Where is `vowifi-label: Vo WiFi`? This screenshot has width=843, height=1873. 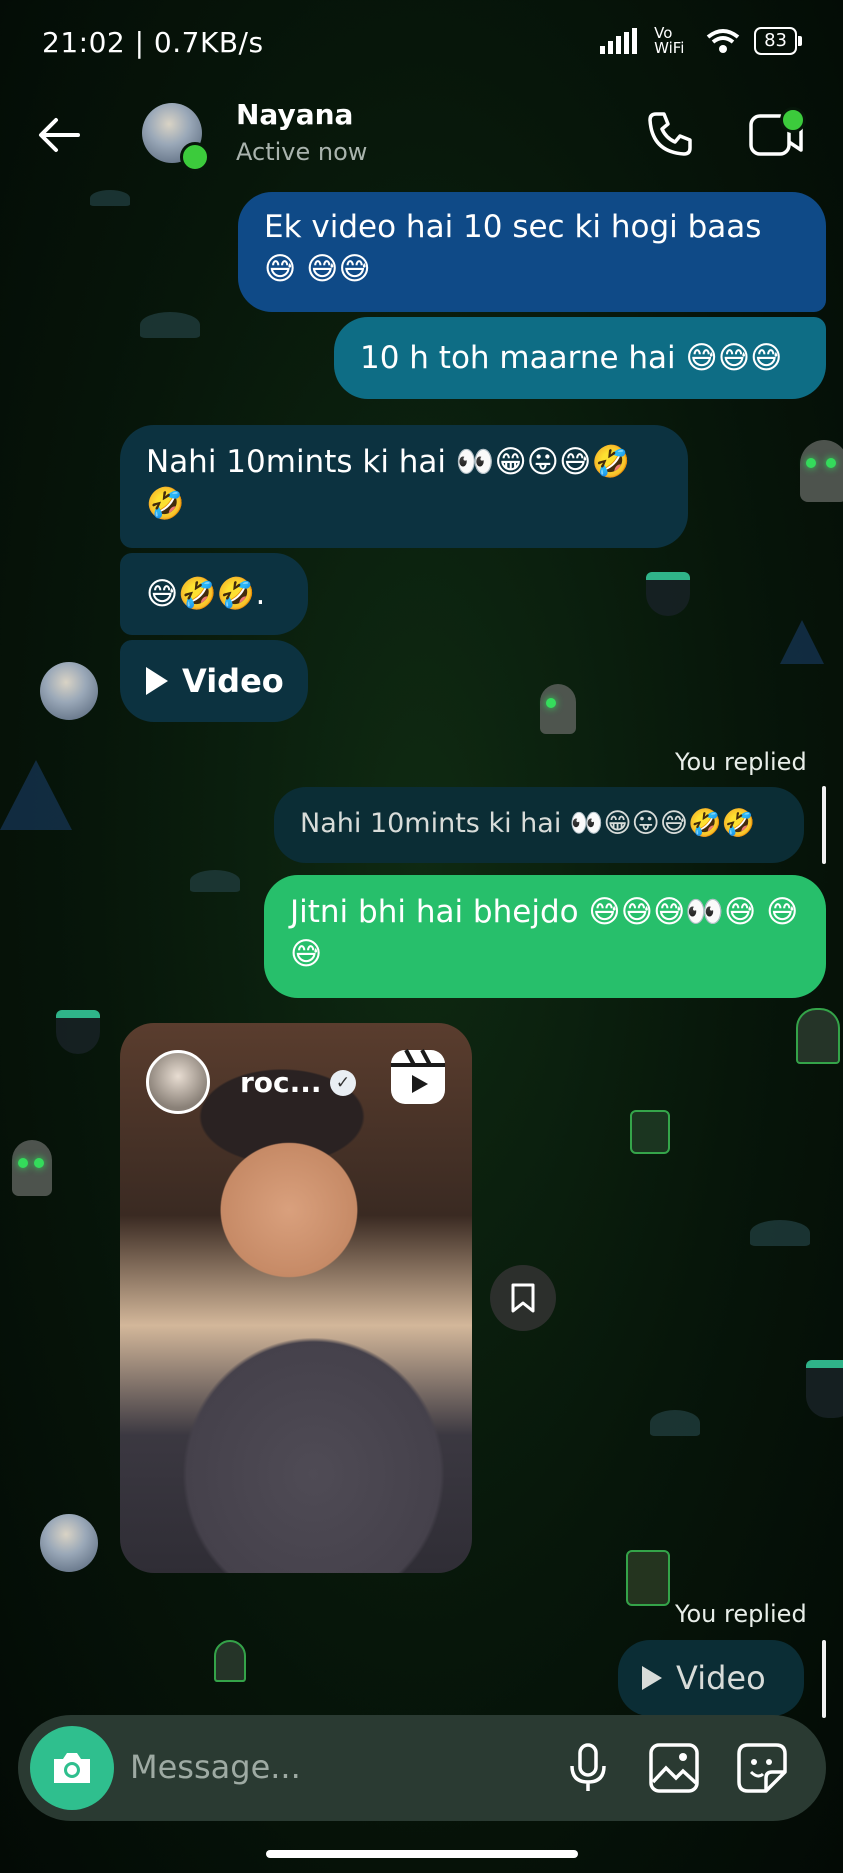
vowifi-label: Vo WiFi is located at coordinates (669, 40).